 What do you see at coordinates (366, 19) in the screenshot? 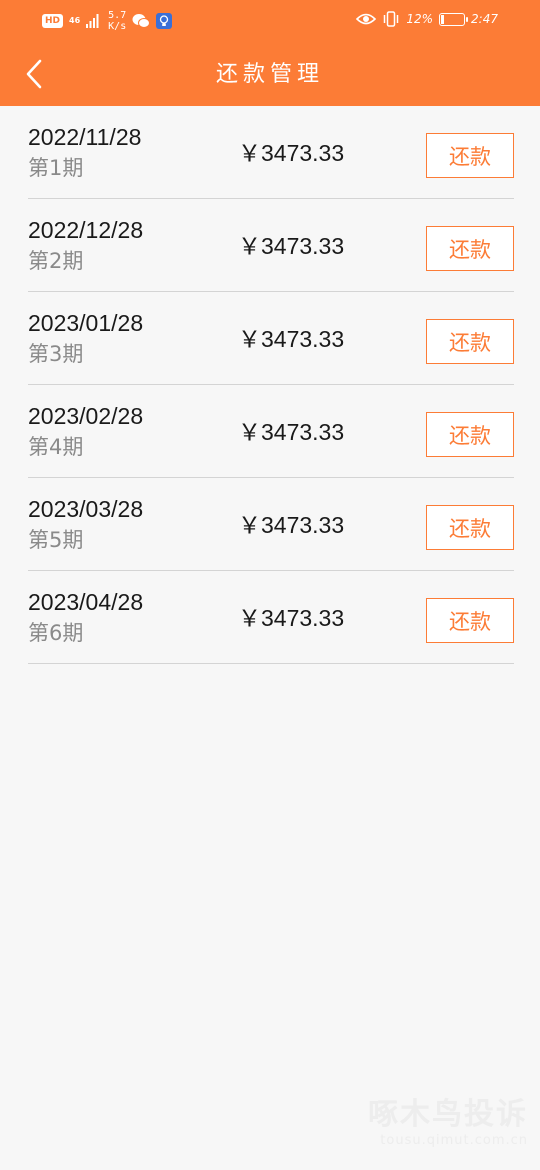
I see `eye-icon` at bounding box center [366, 19].